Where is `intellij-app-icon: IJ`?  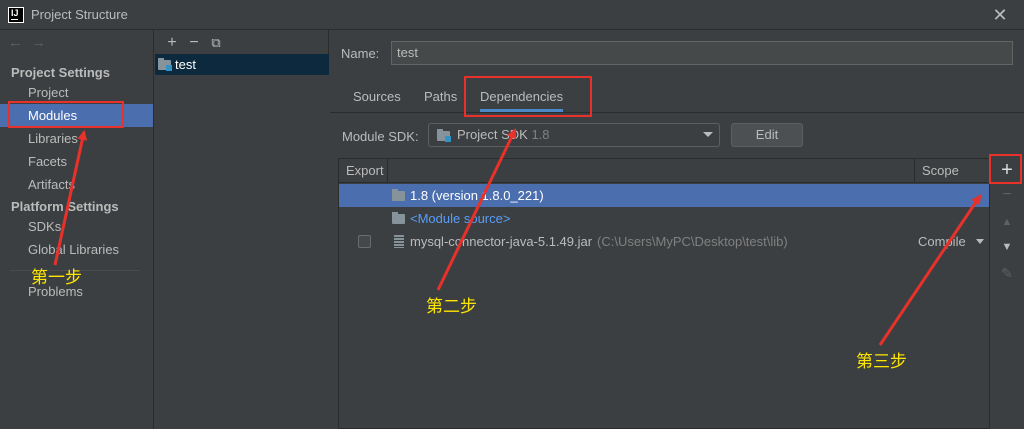 intellij-app-icon: IJ is located at coordinates (16, 15).